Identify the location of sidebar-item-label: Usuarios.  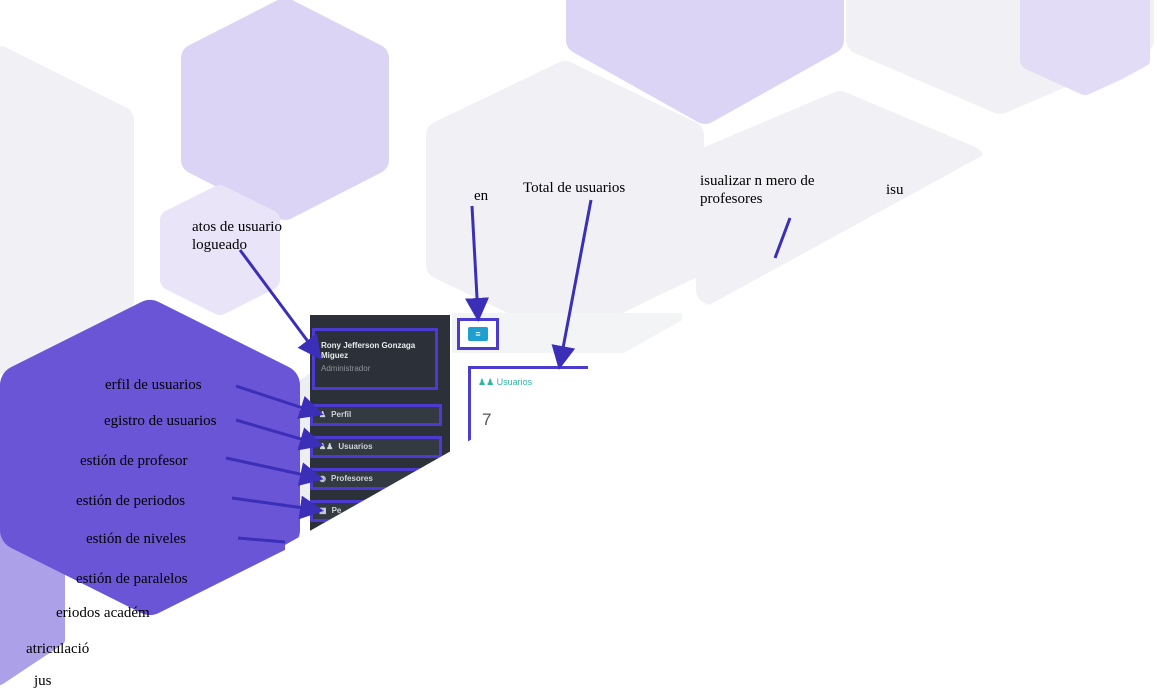
(355, 446).